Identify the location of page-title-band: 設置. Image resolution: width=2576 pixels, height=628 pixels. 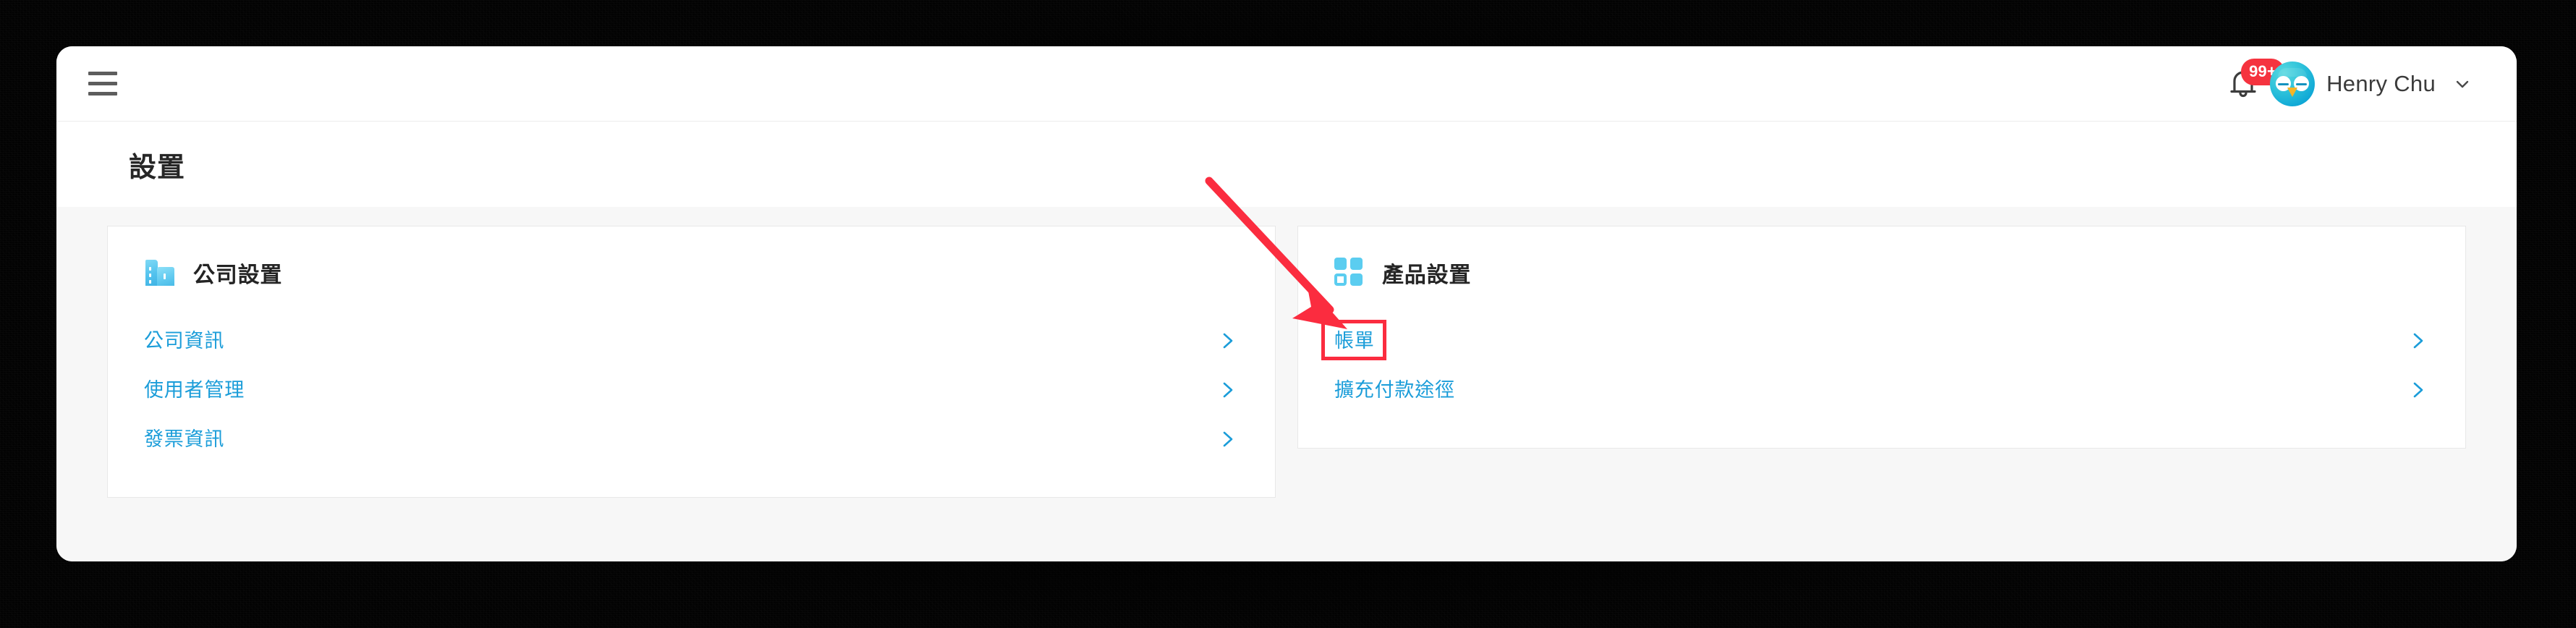
(1286, 164).